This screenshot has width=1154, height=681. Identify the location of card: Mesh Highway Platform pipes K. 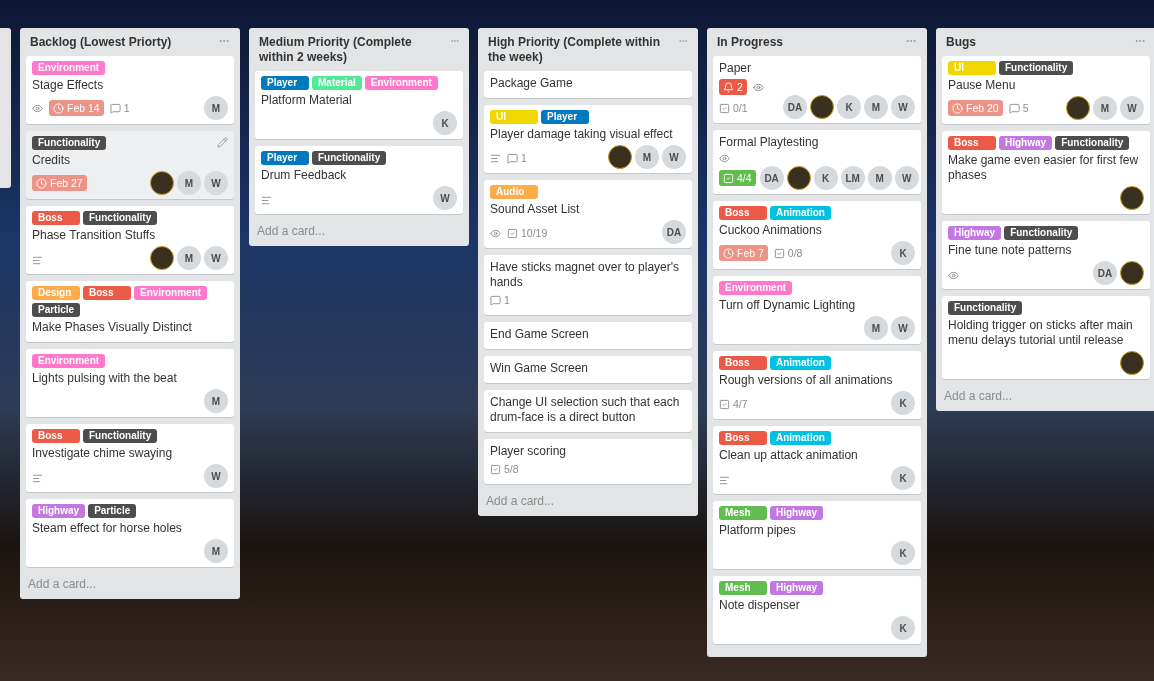
(817, 535).